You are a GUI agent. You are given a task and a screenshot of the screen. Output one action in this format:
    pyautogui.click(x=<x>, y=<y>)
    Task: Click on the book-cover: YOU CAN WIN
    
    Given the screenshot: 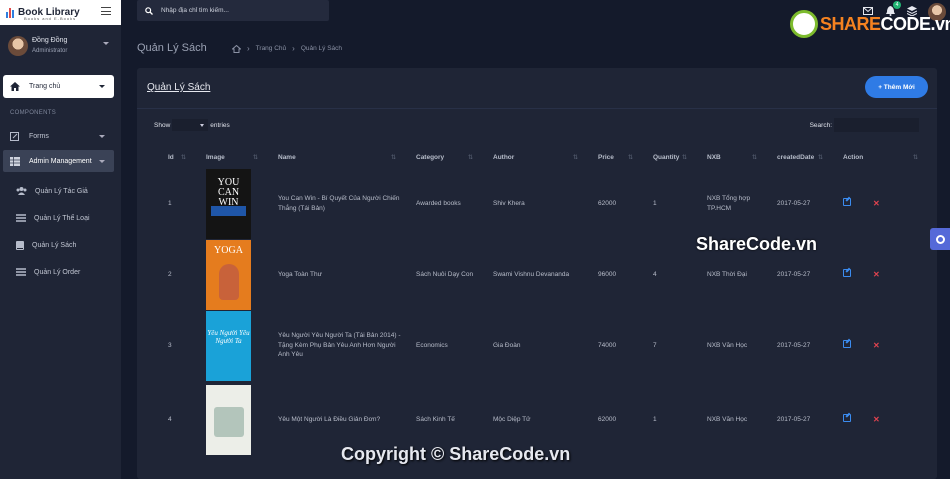 What is the action you would take?
    pyautogui.click(x=228, y=203)
    